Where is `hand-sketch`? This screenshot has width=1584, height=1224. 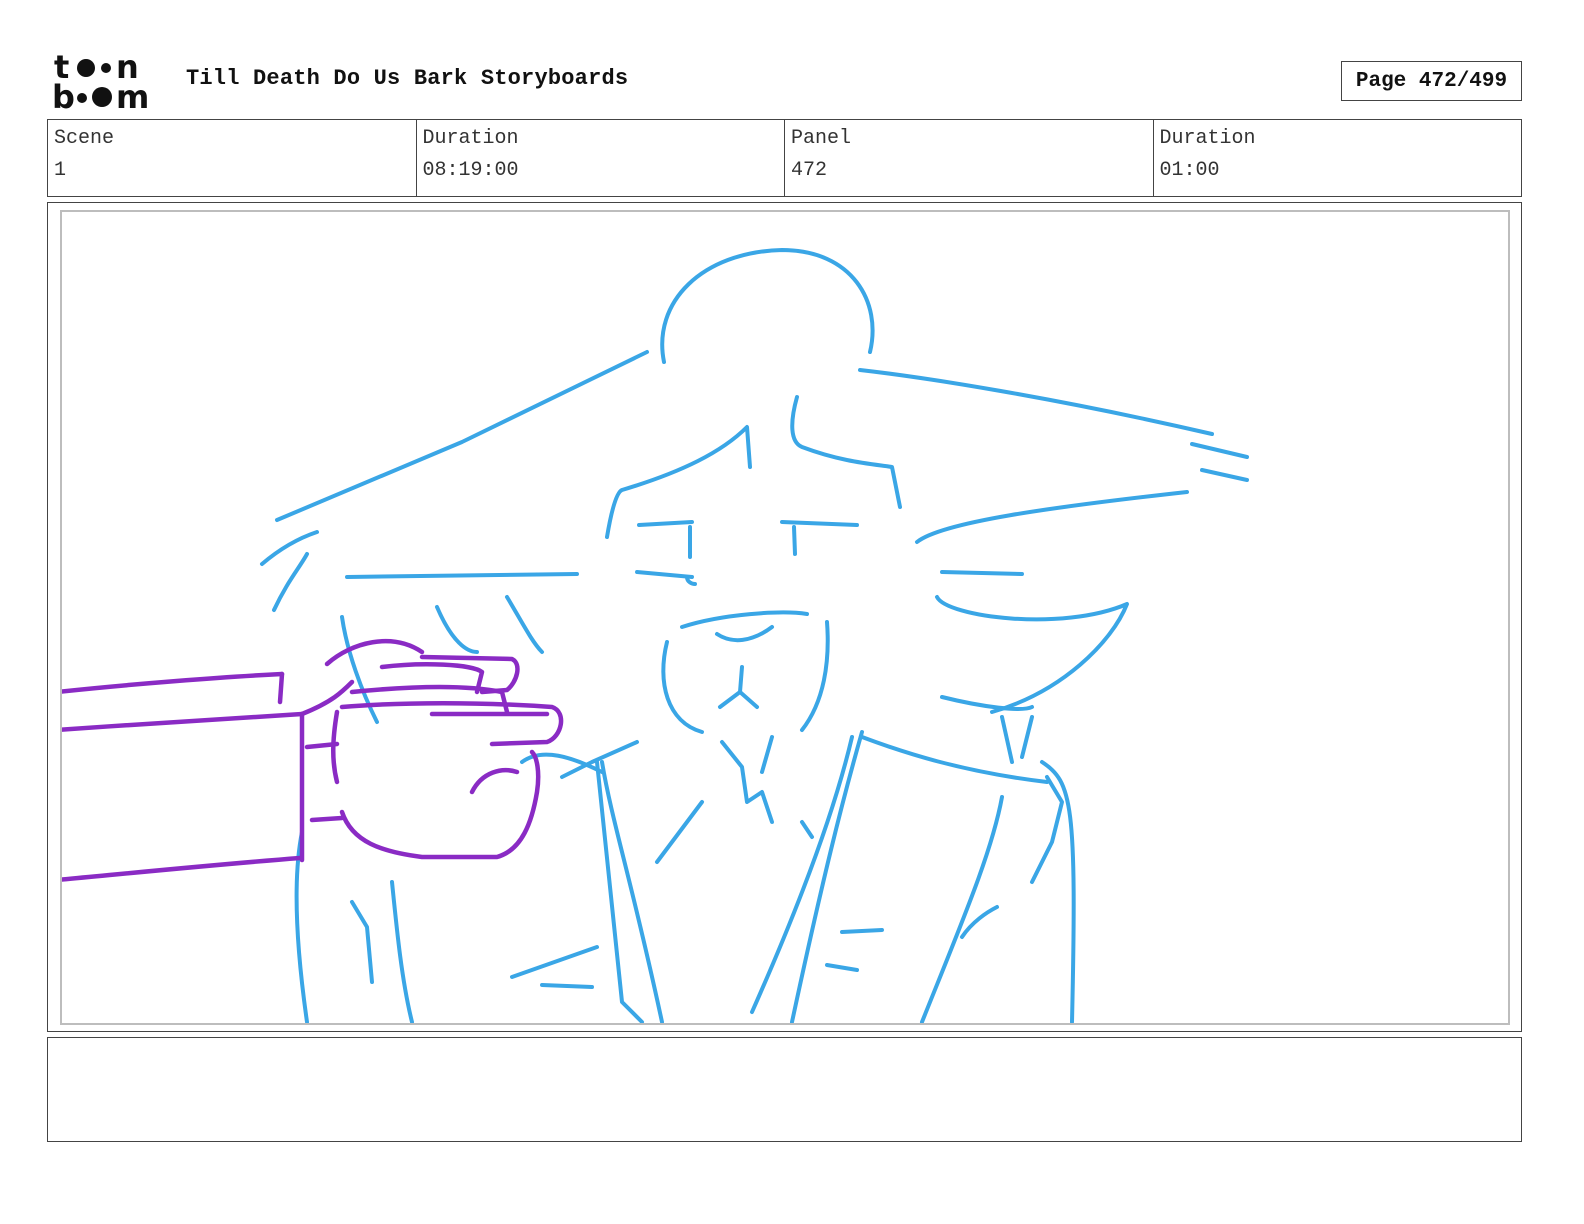 hand-sketch is located at coordinates (313, 760).